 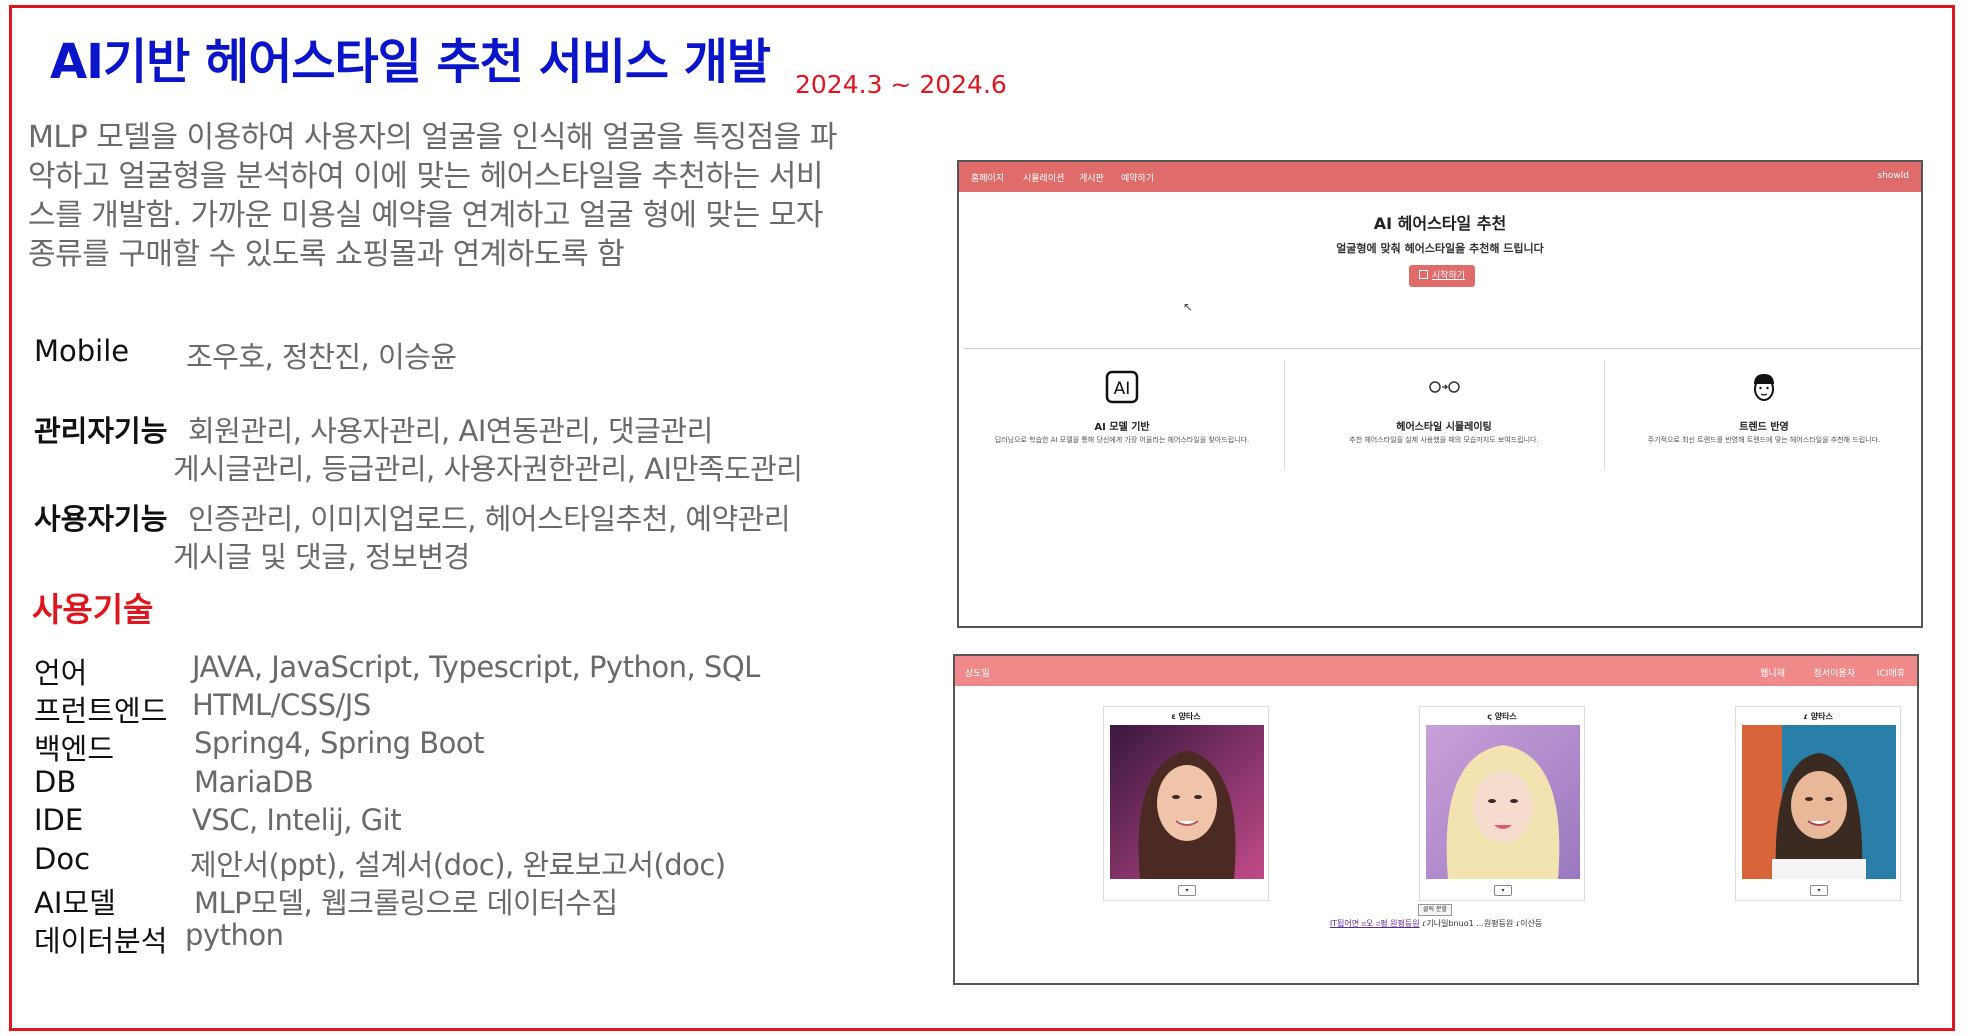 What do you see at coordinates (1186, 716) in the screenshot?
I see `card-label: ε 양타스` at bounding box center [1186, 716].